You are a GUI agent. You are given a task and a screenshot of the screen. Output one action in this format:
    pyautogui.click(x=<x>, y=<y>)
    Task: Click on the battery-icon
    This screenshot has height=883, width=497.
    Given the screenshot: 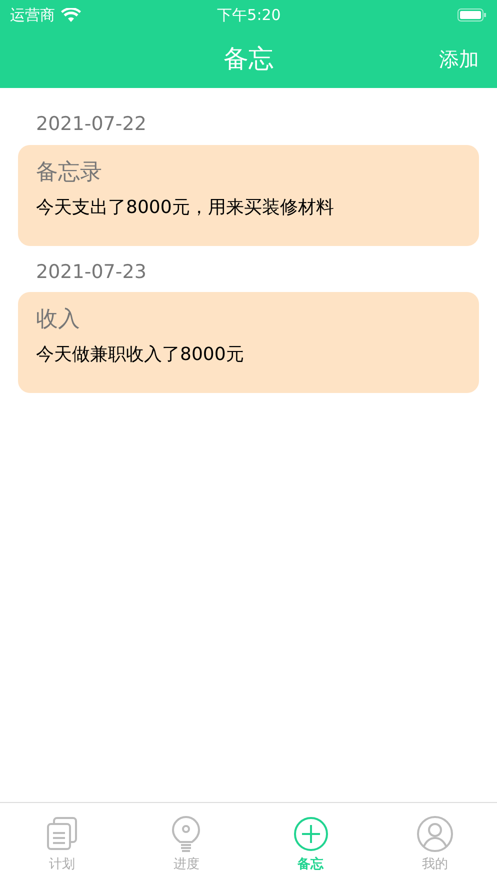 What is the action you would take?
    pyautogui.click(x=472, y=15)
    